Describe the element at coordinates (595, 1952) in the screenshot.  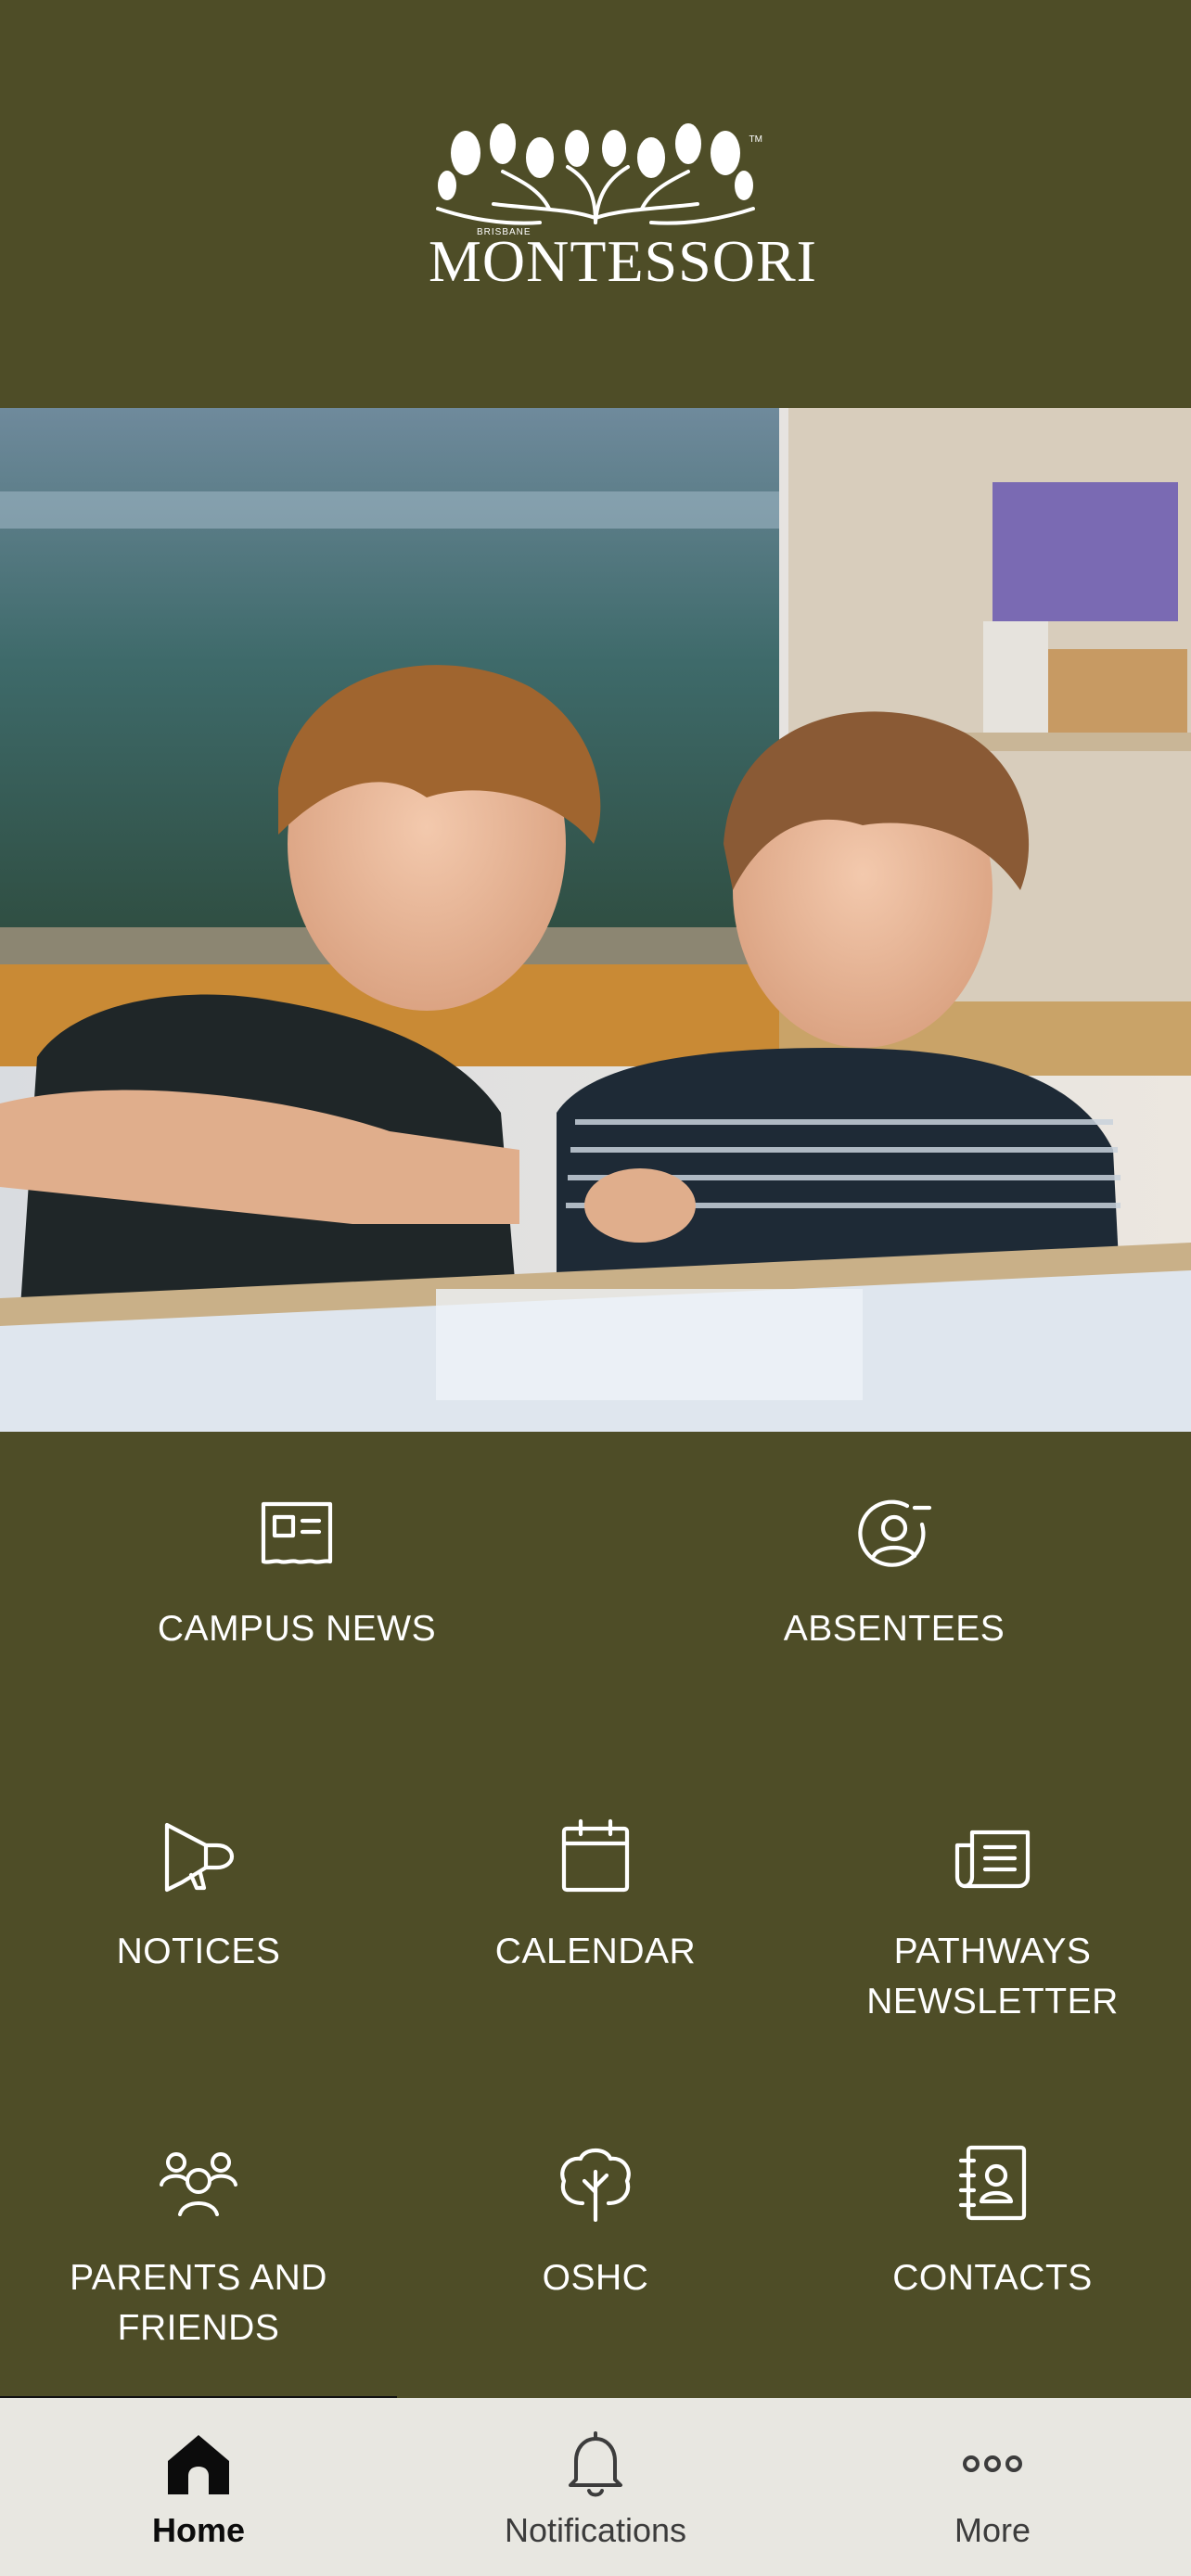
I see `tile-label: CALENDAR` at that location.